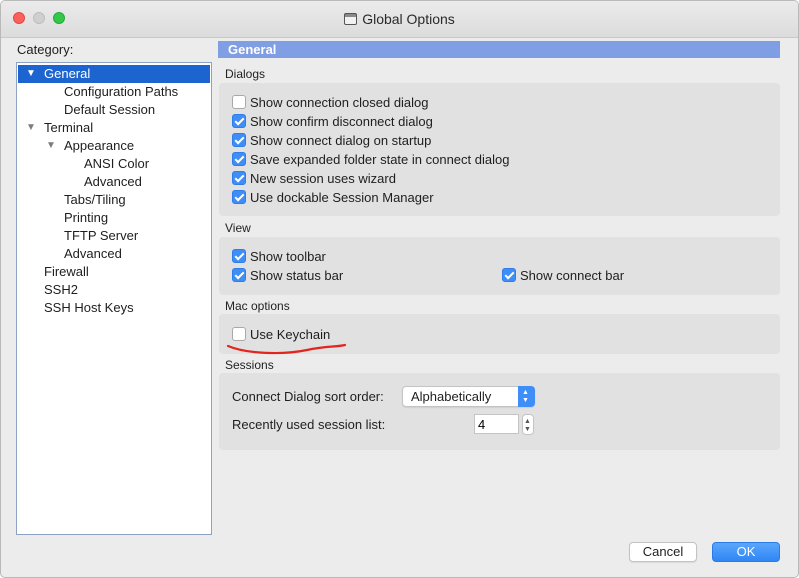  Describe the element at coordinates (351, 19) in the screenshot. I see `window-app-icon` at that location.